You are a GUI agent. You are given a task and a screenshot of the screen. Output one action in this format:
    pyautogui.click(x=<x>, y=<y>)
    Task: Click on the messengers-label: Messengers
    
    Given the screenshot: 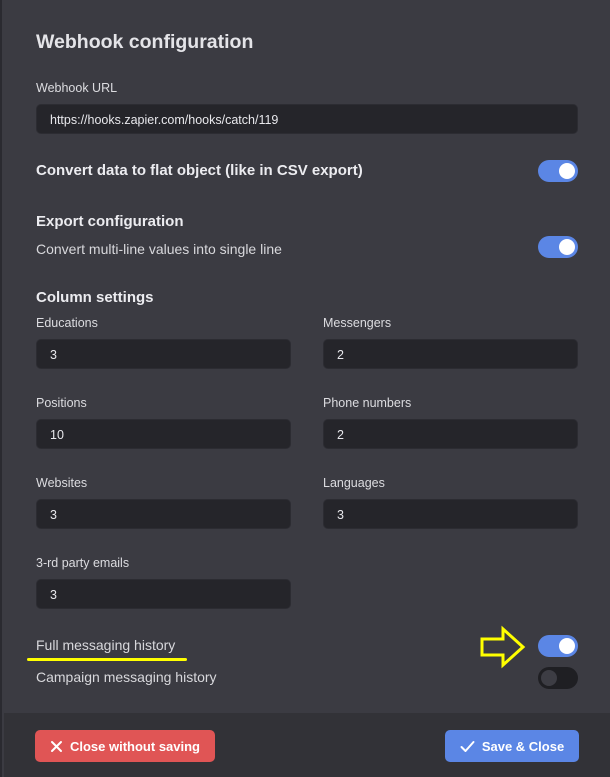 What is the action you would take?
    pyautogui.click(x=357, y=323)
    